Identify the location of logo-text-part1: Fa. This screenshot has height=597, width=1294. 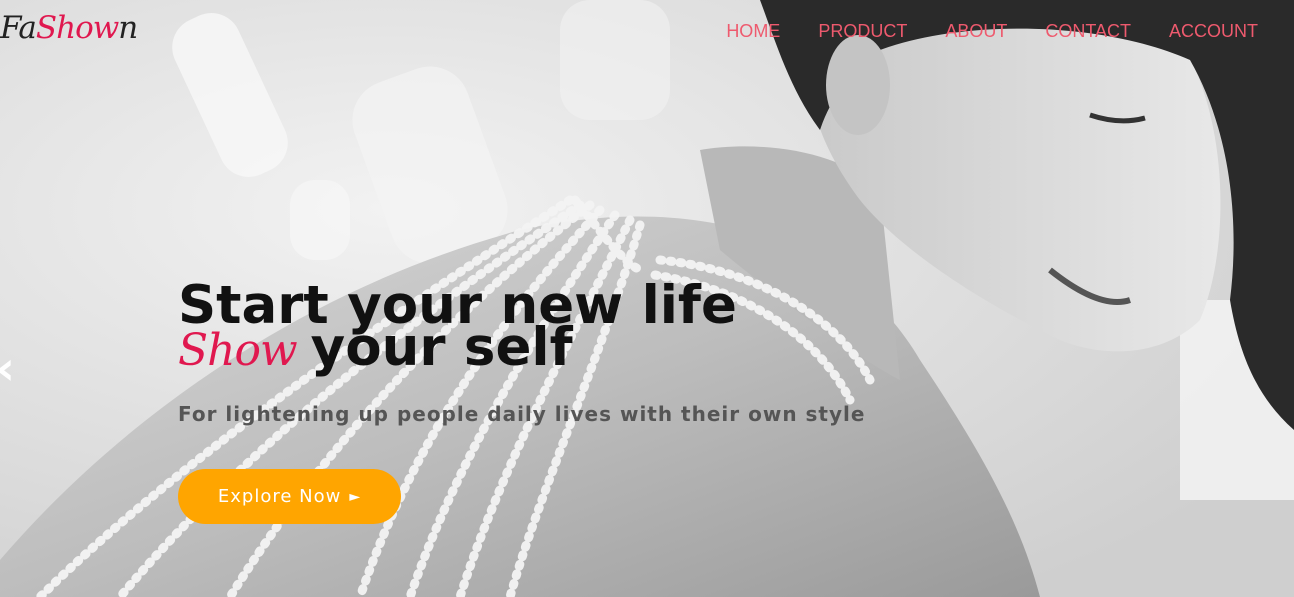
(18, 28).